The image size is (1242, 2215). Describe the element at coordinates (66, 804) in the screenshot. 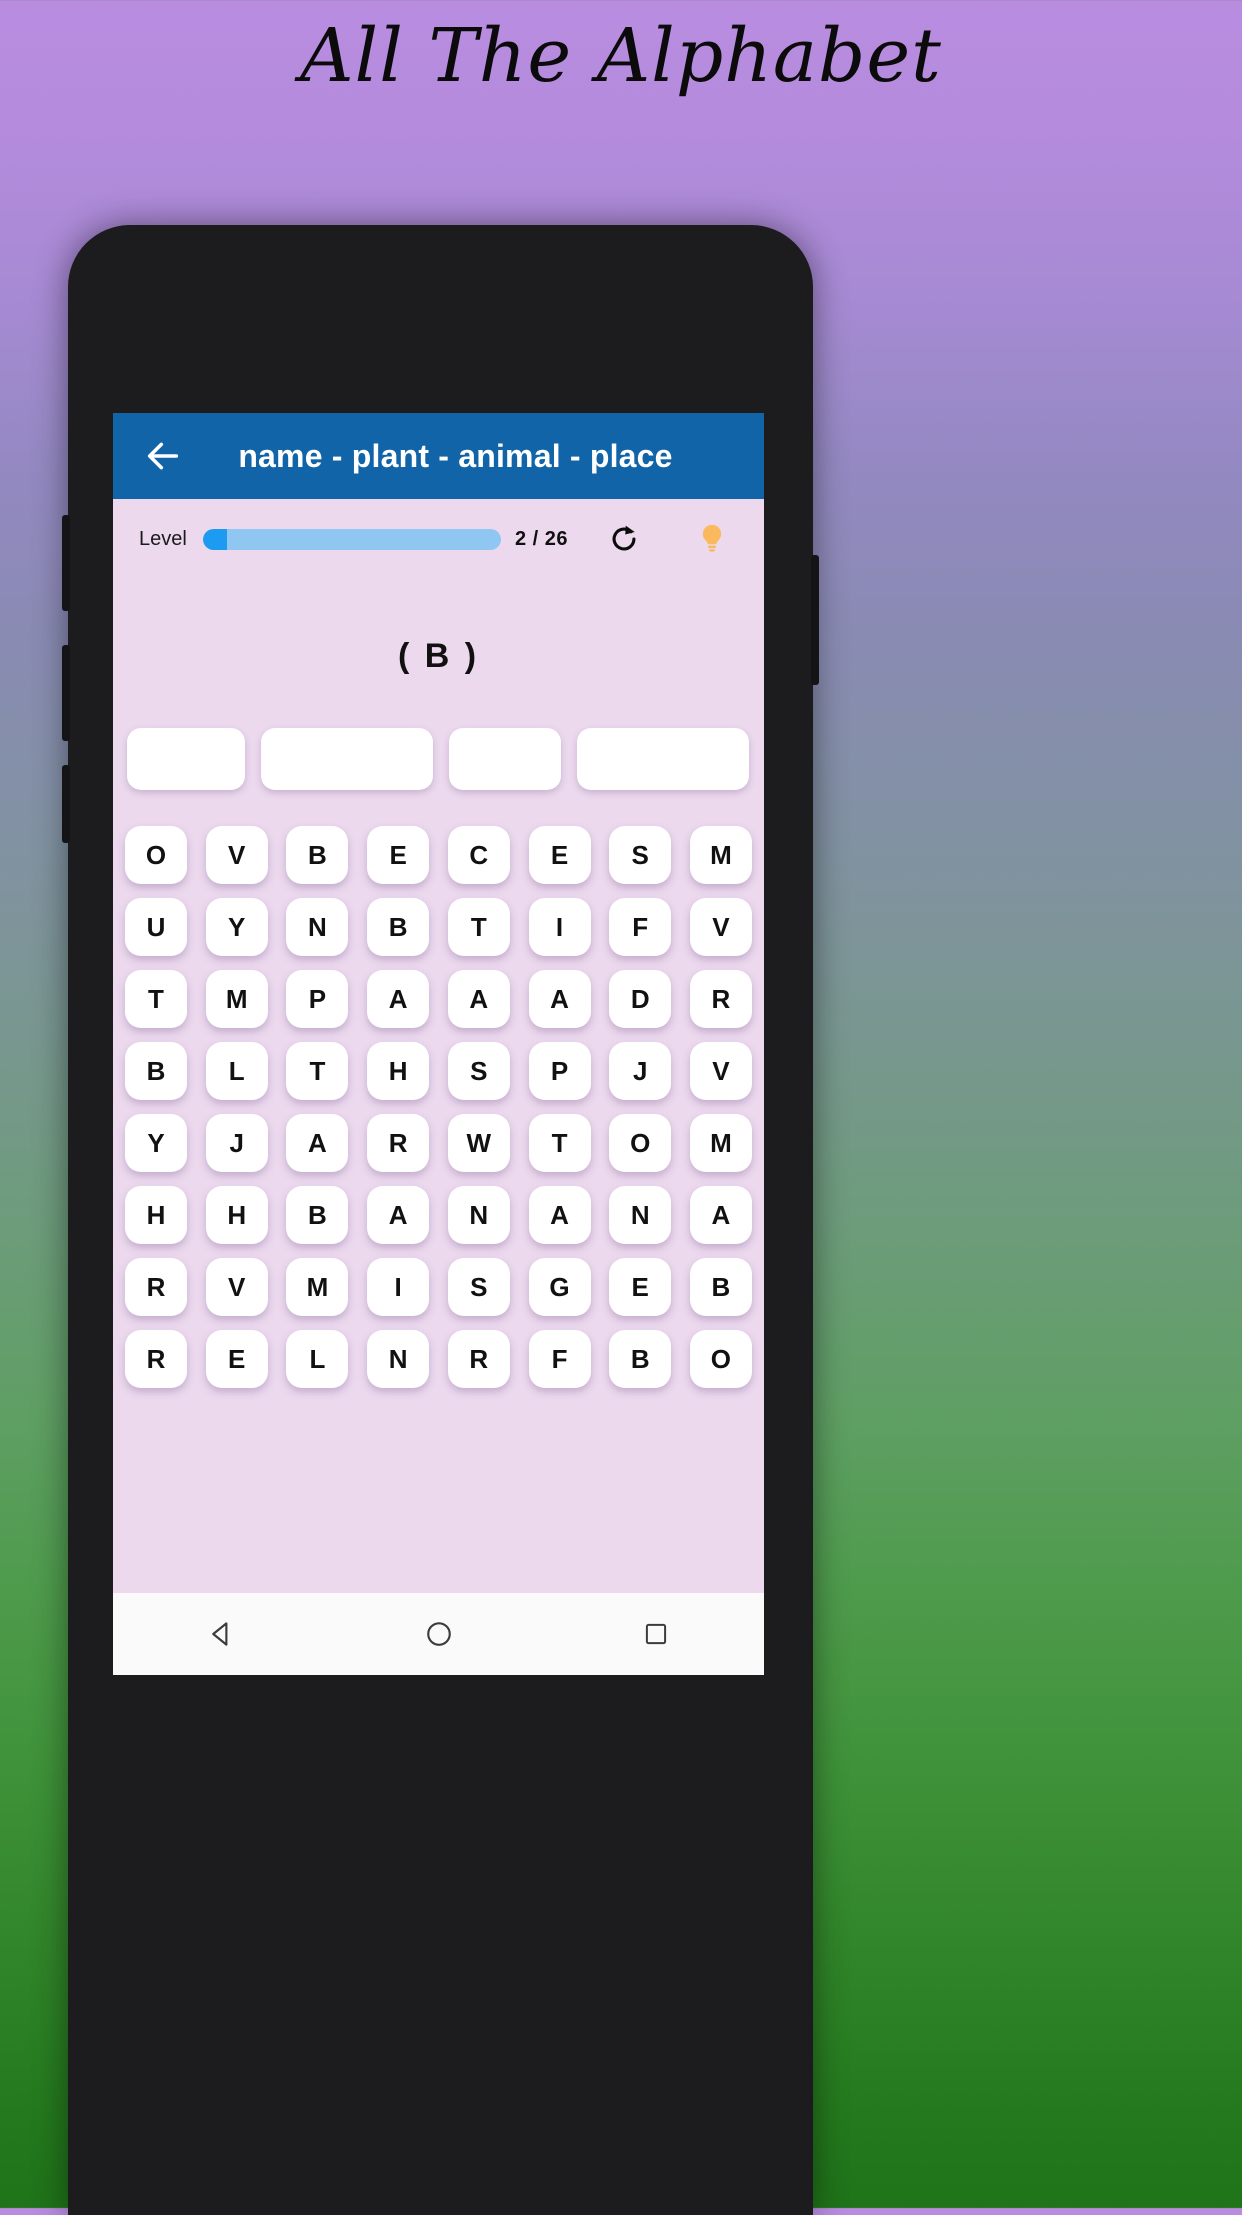

I see `mute-switch-button` at that location.